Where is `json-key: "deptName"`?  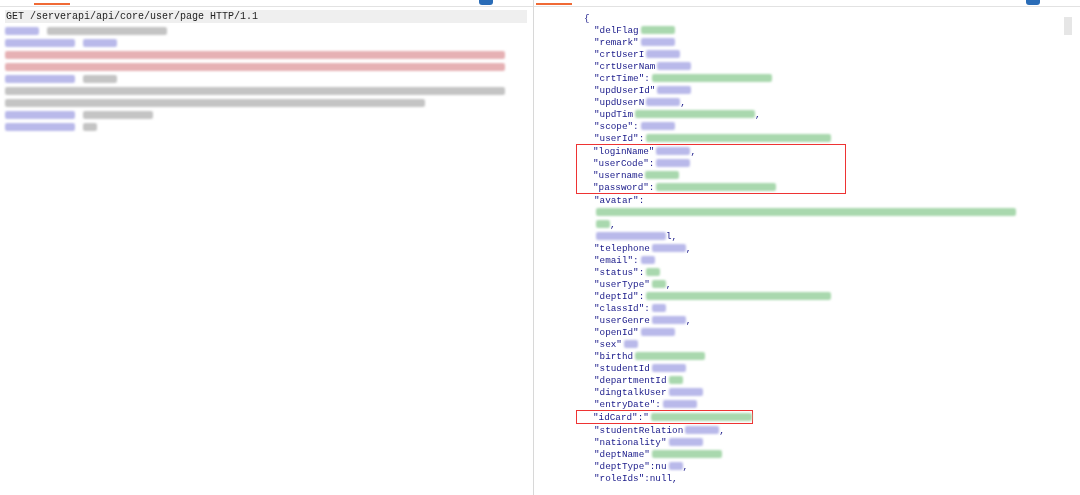 json-key: "deptName" is located at coordinates (622, 454).